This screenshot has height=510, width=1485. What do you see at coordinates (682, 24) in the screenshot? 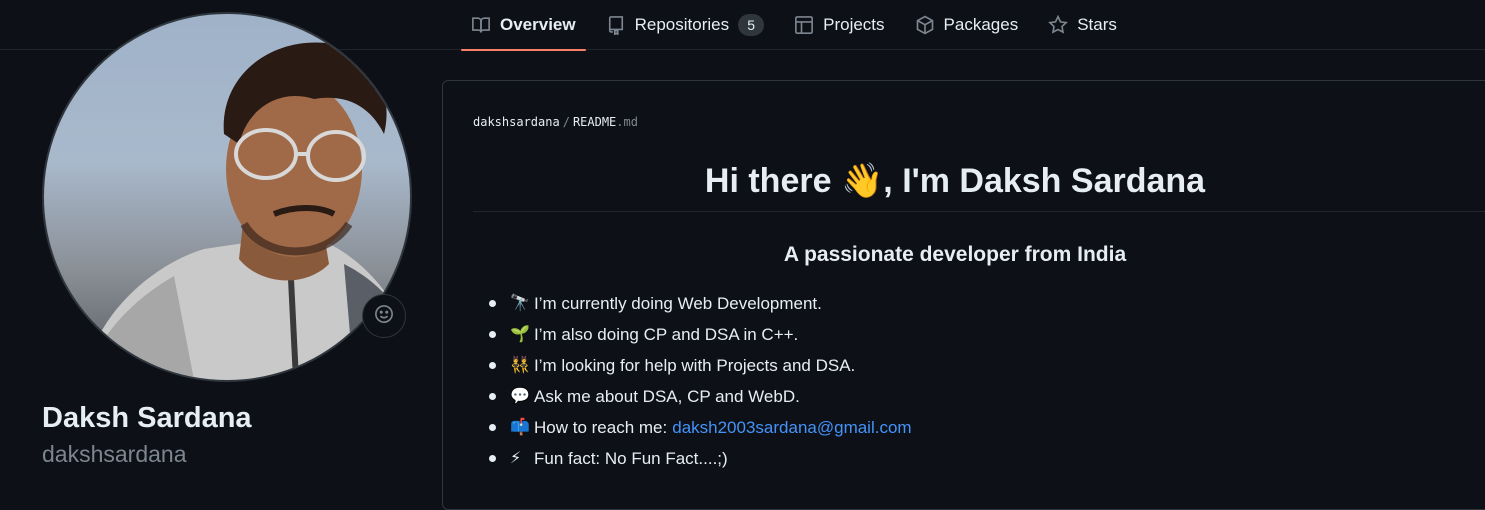
I see `tab-repositories-label: Repositories` at bounding box center [682, 24].